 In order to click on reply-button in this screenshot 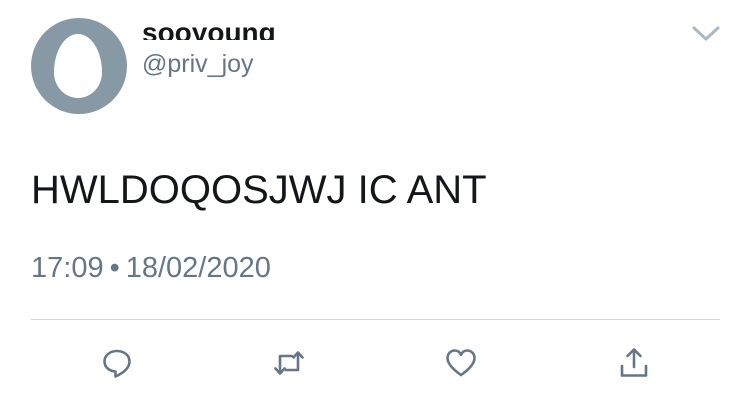, I will do `click(117, 363)`.